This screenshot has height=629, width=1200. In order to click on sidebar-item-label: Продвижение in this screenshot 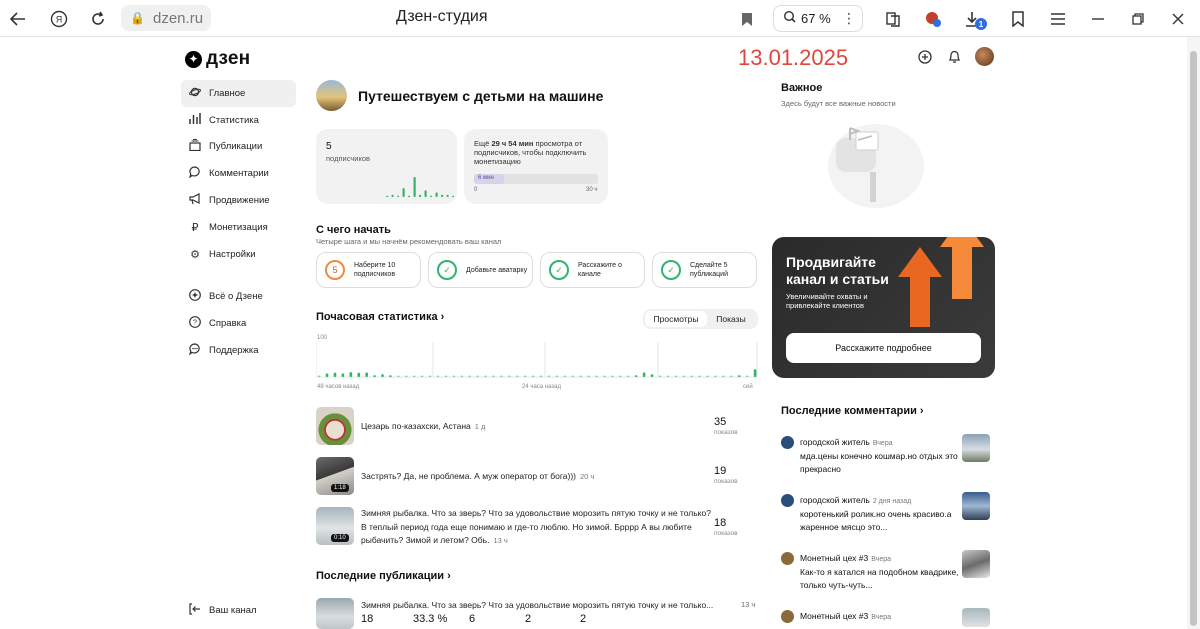, I will do `click(239, 200)`.